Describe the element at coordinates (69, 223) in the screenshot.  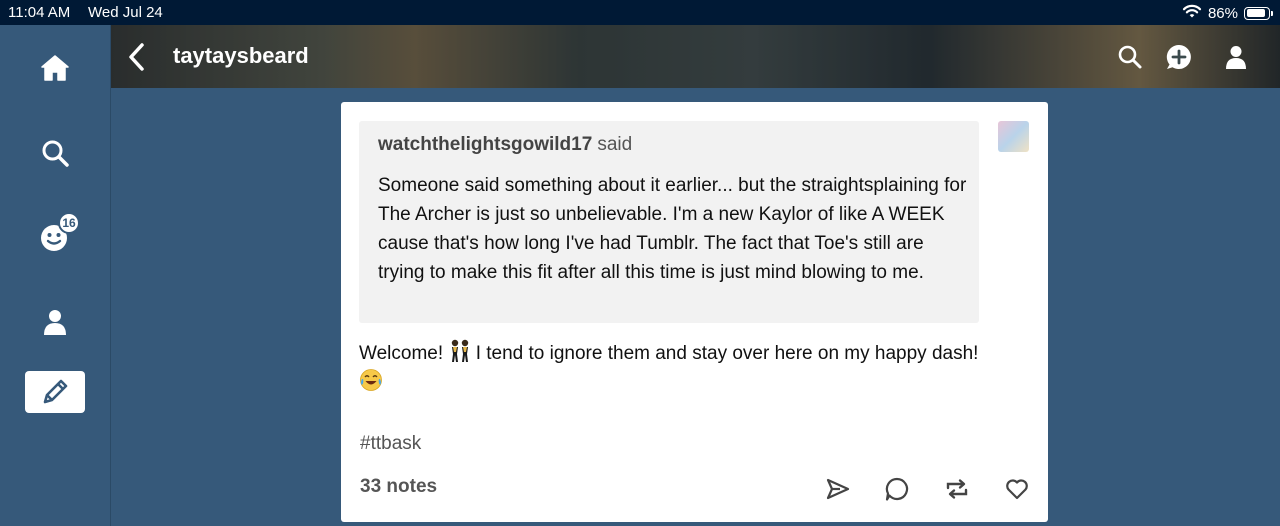
I see `activity-badge: 16` at that location.